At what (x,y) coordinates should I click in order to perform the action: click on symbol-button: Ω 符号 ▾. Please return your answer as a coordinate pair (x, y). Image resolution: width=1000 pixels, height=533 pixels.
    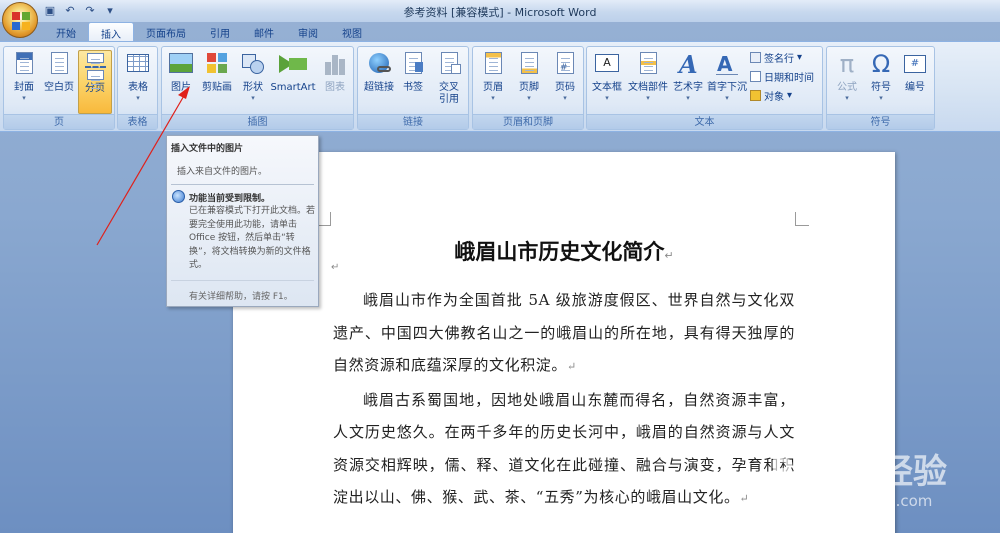
    Looking at the image, I should click on (881, 76).